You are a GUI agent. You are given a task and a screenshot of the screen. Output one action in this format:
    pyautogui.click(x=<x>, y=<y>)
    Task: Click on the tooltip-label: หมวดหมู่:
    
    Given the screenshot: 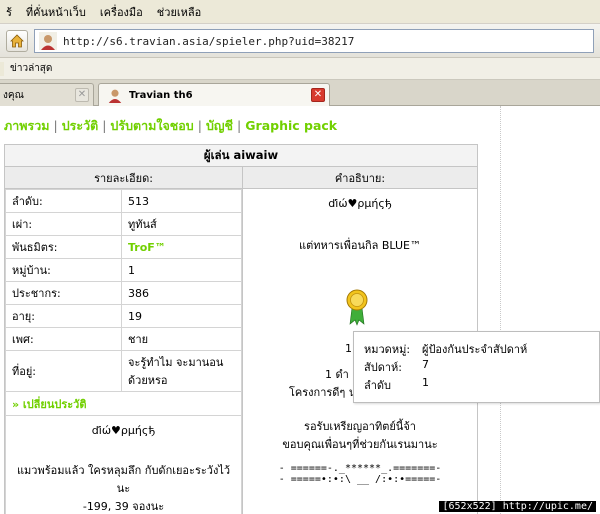 What is the action you would take?
    pyautogui.click(x=387, y=349)
    